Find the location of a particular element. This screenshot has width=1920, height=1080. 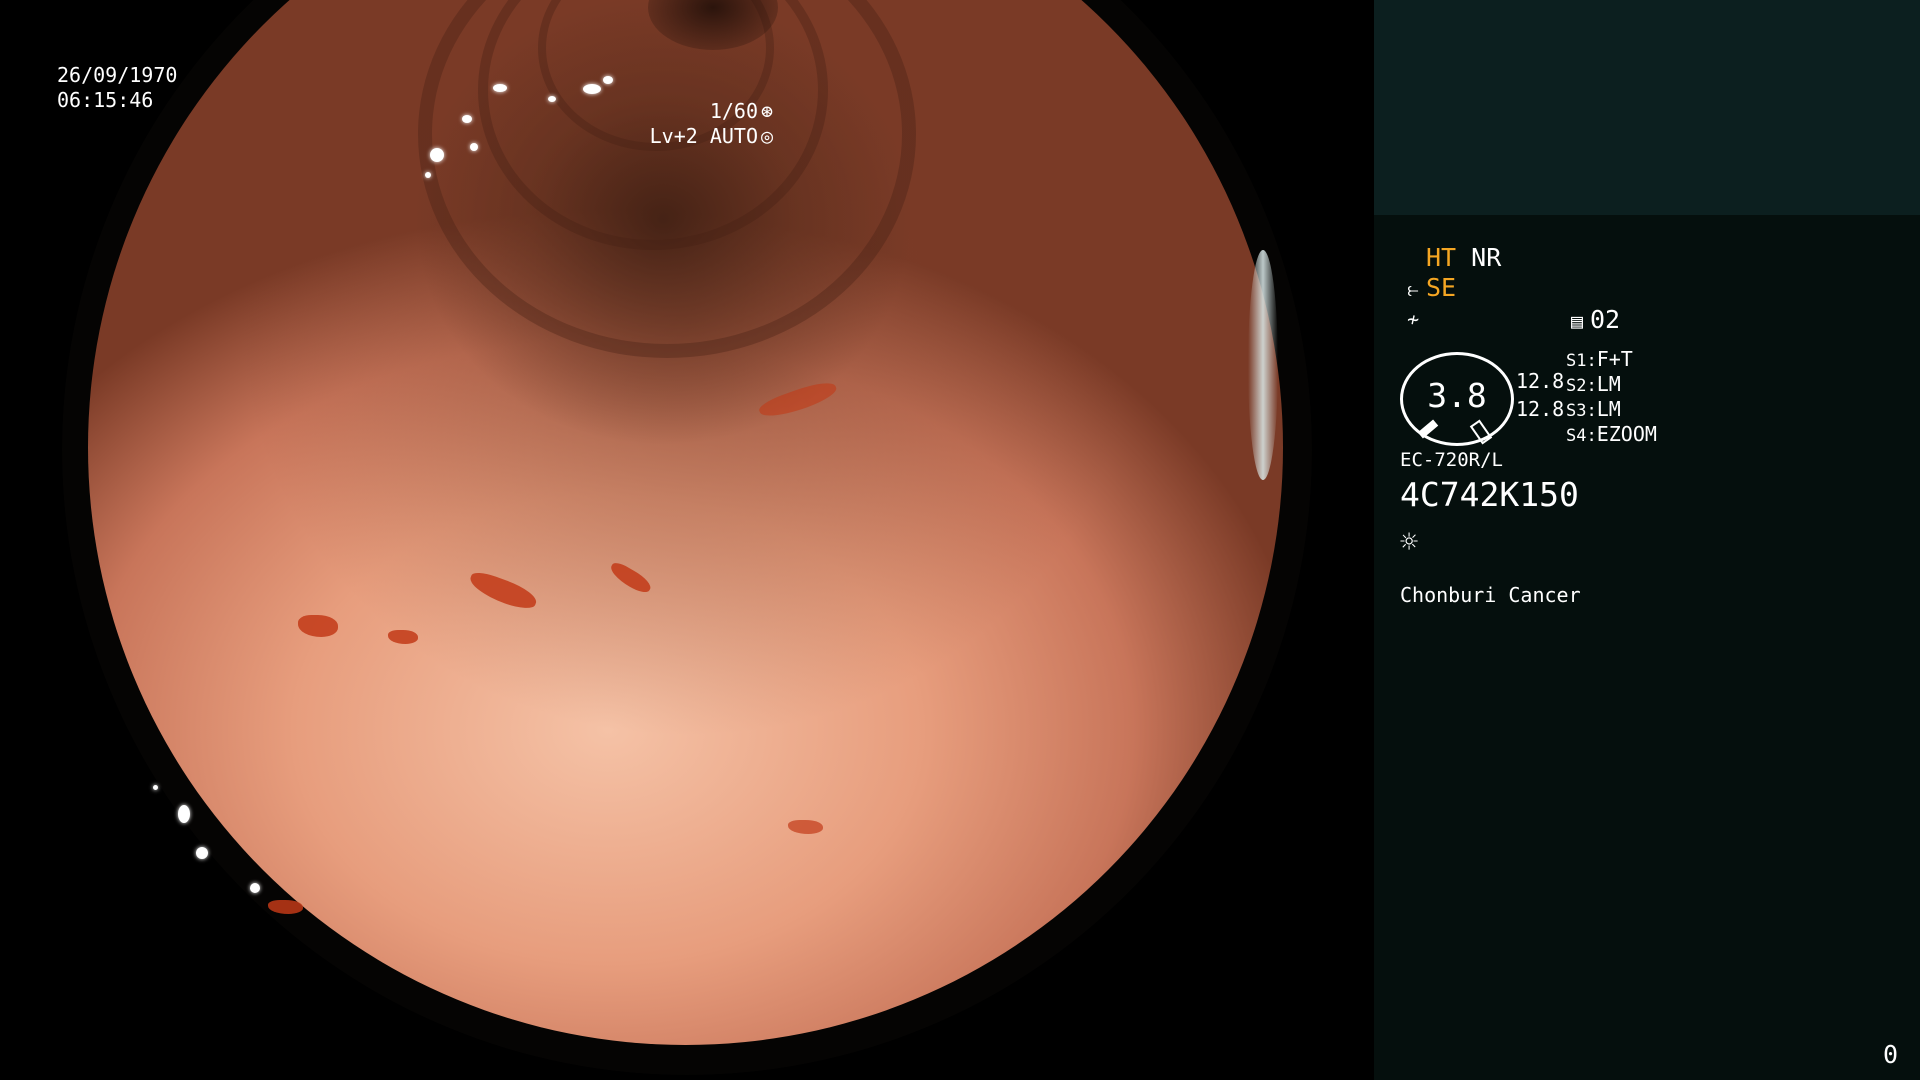

shutter-row: 1/60 ⊛ is located at coordinates (713, 111).